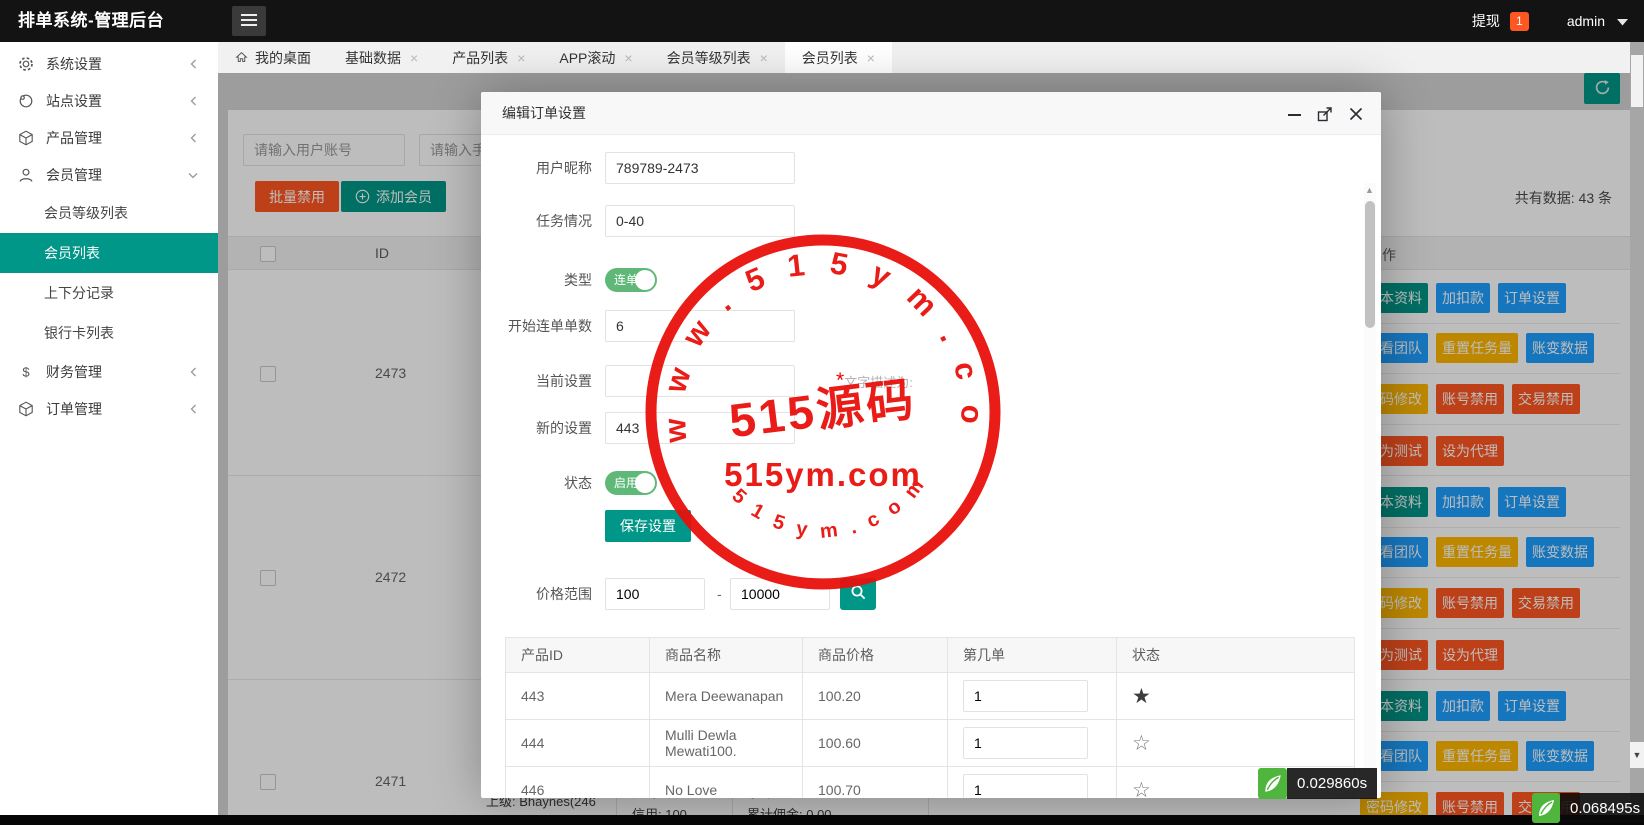  I want to click on load-time-badge: 0.068495s, so click(1588, 808).